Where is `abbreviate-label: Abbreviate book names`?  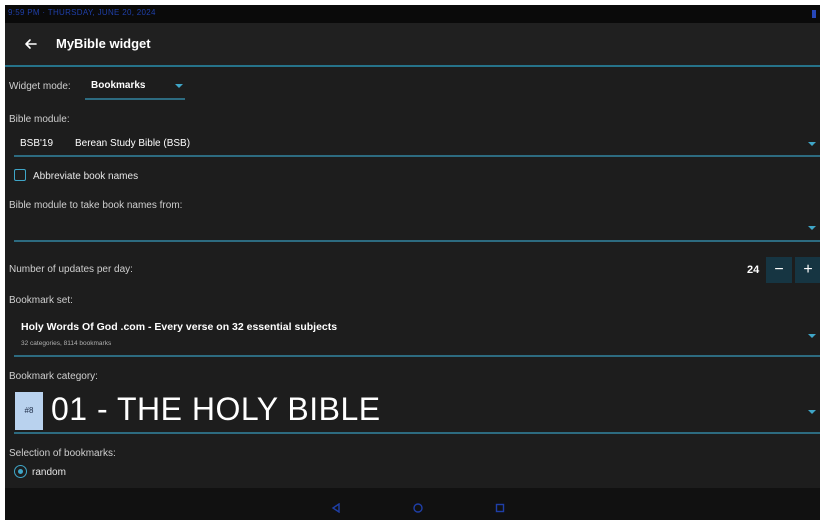 abbreviate-label: Abbreviate book names is located at coordinates (86, 176).